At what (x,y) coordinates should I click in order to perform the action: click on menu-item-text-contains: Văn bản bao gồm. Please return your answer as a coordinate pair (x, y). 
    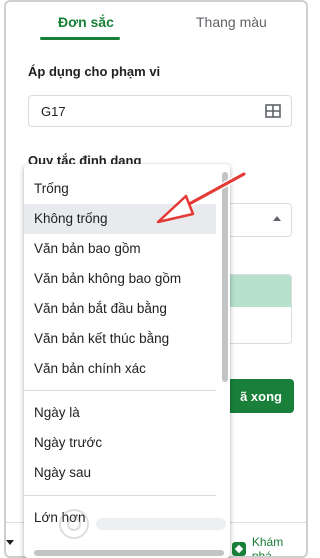
    Looking at the image, I should click on (120, 249).